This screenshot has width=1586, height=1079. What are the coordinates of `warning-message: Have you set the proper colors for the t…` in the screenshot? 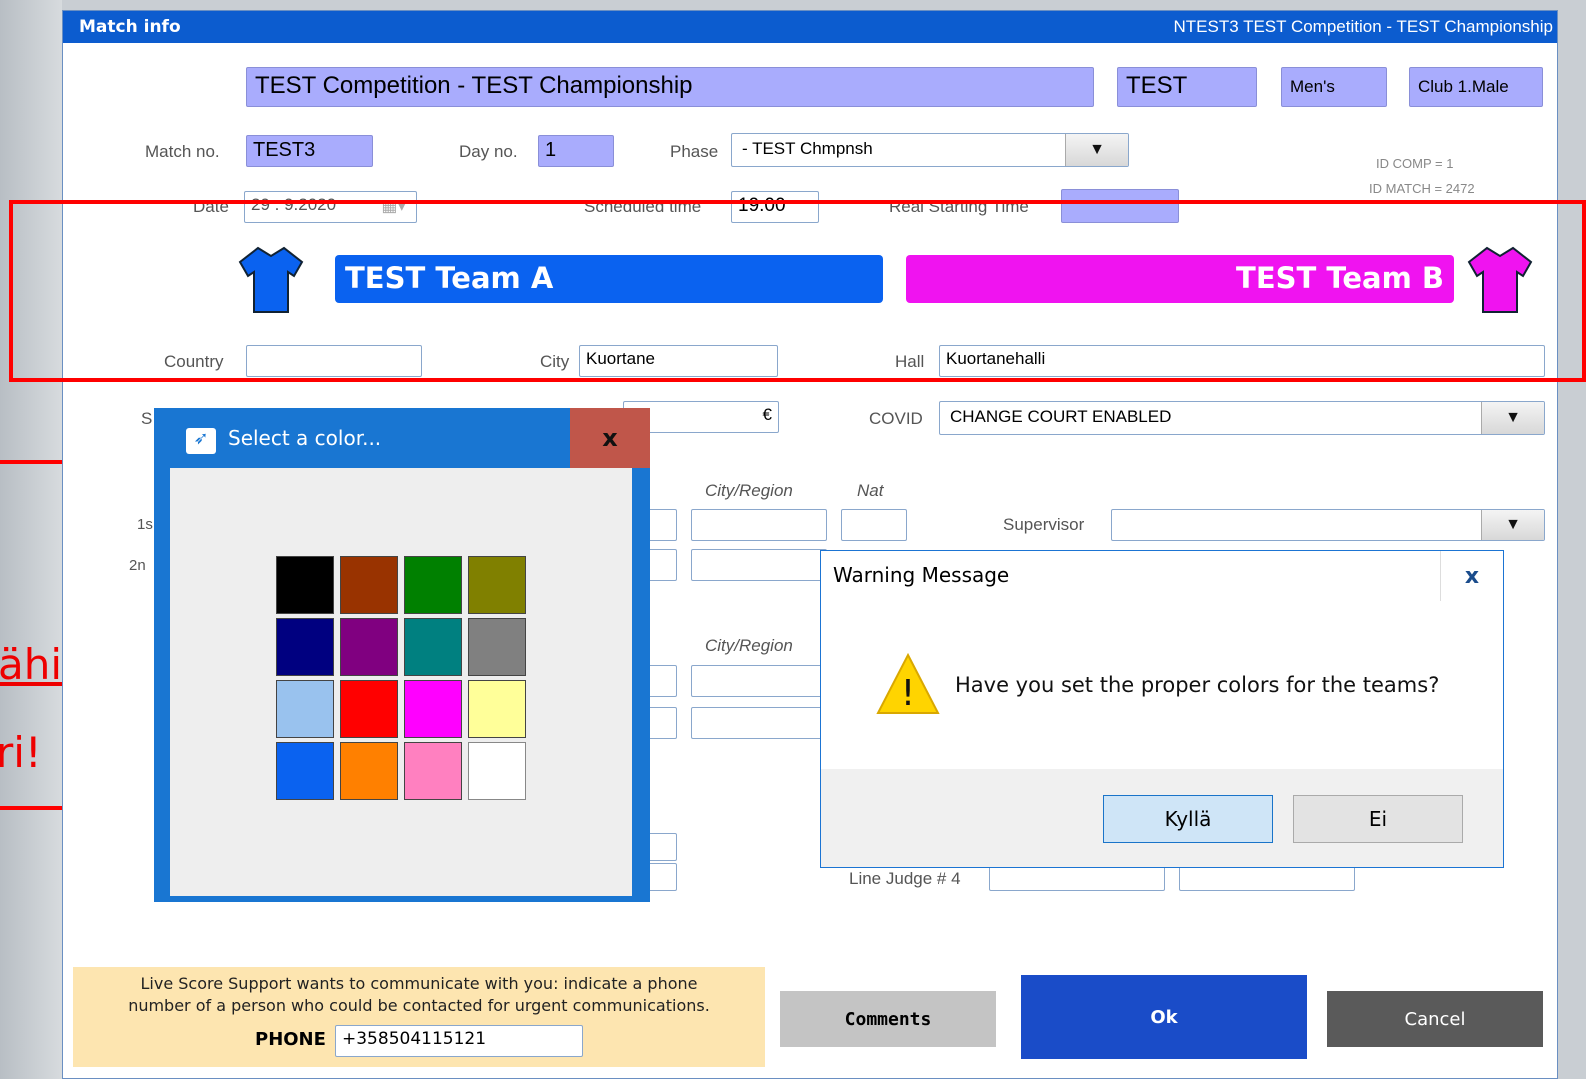 It's located at (1197, 685).